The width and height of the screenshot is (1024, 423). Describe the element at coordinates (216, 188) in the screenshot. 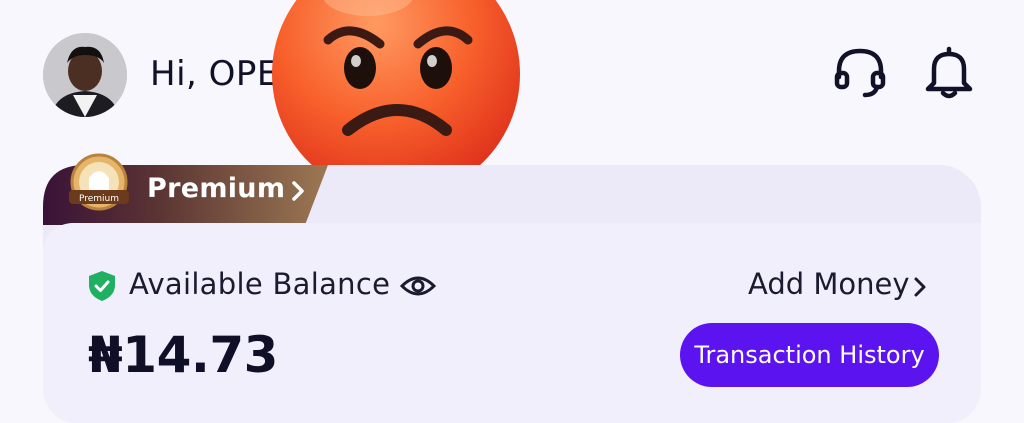

I see `premium-label: Premium` at that location.